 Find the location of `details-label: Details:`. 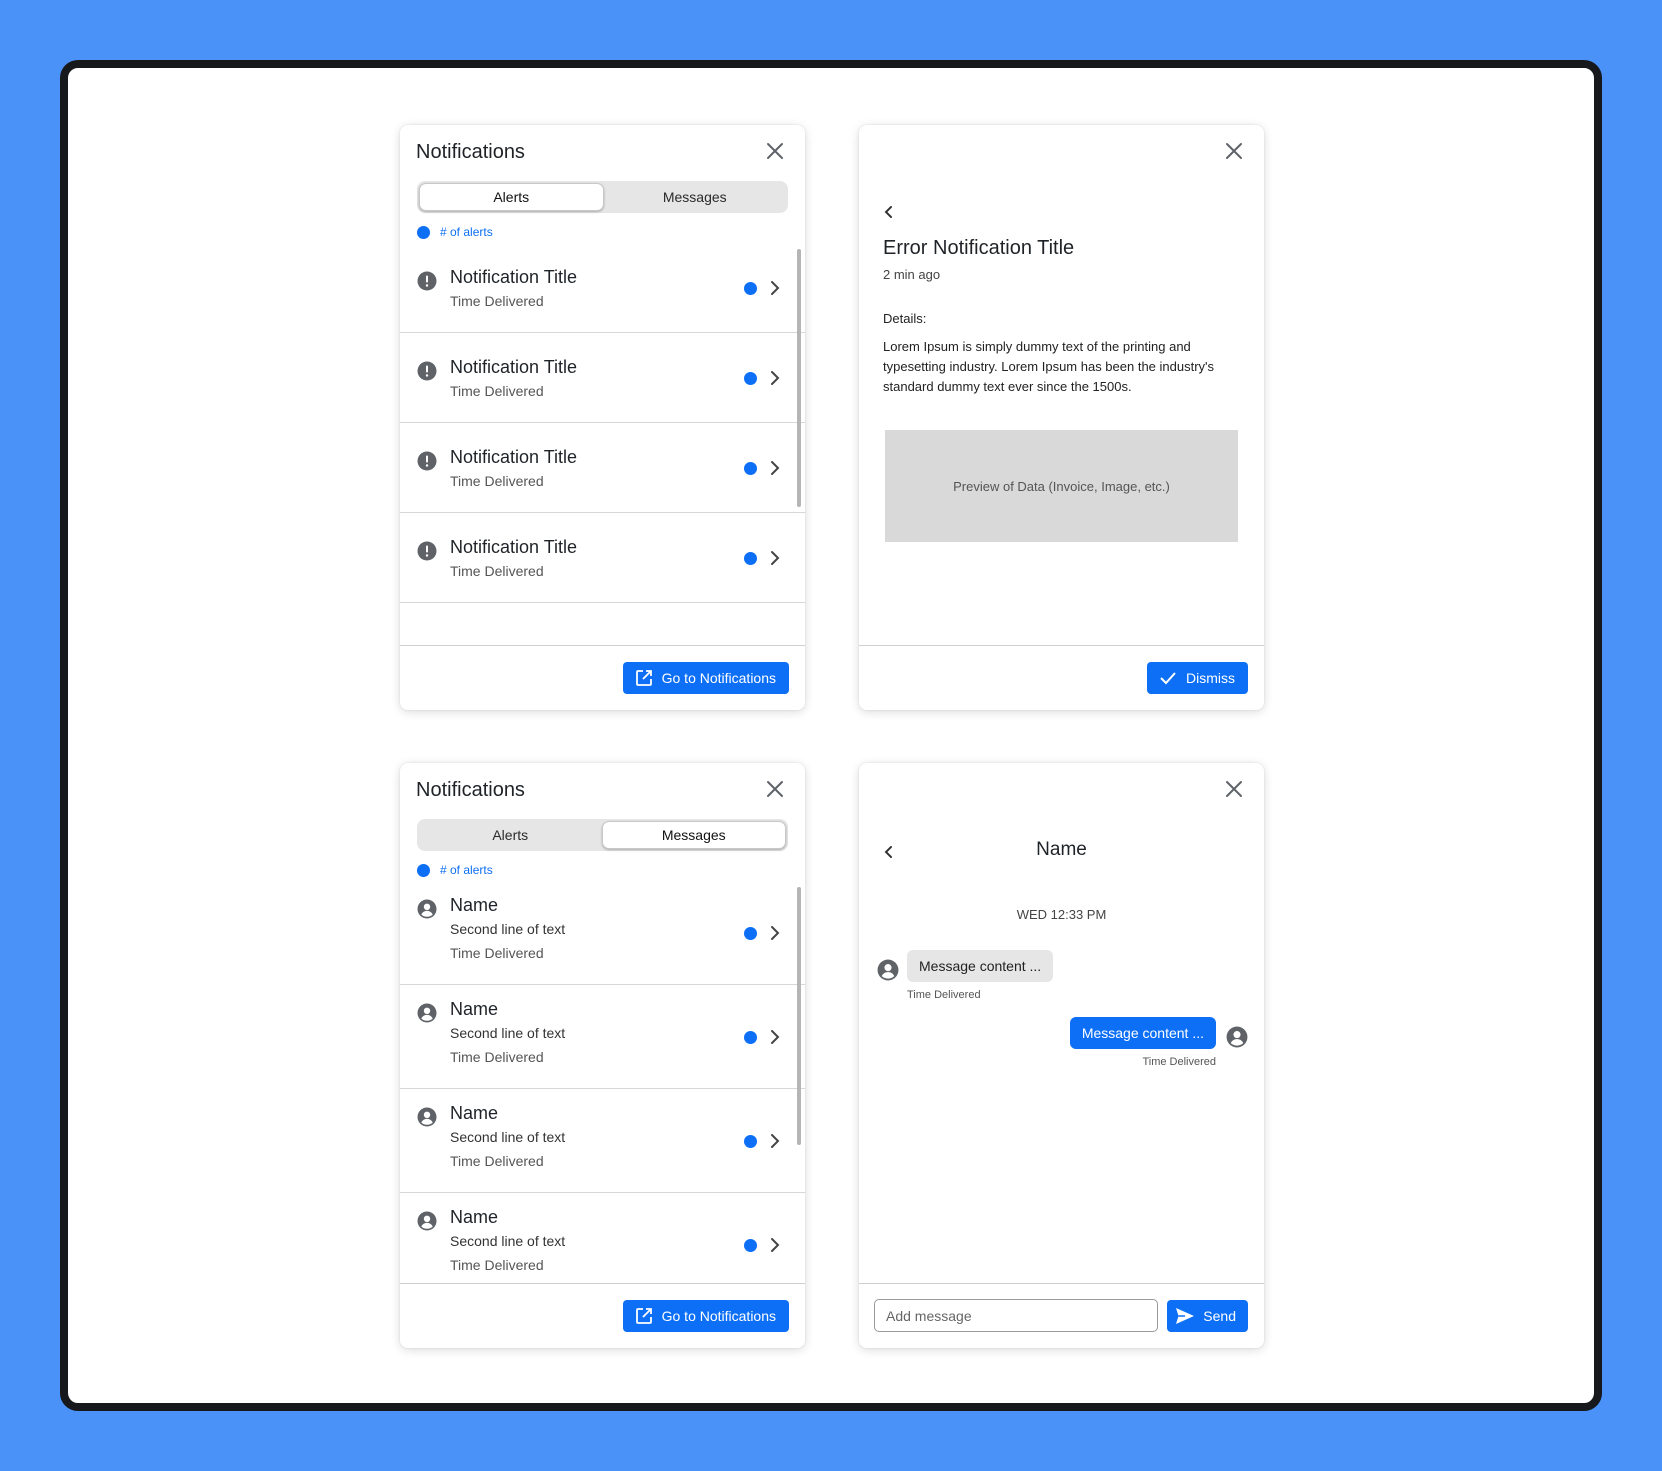

details-label: Details: is located at coordinates (905, 318).